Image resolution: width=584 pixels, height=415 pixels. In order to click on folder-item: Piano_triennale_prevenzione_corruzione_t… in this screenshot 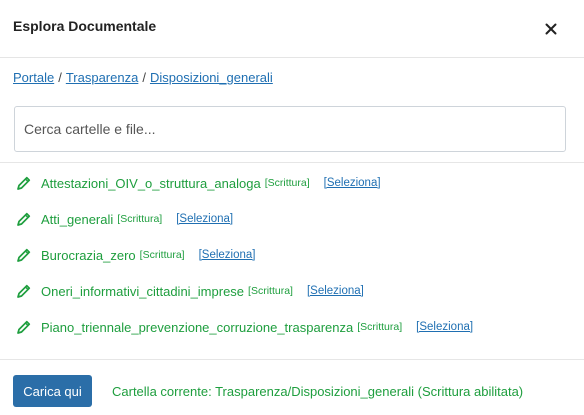, I will do `click(292, 327)`.